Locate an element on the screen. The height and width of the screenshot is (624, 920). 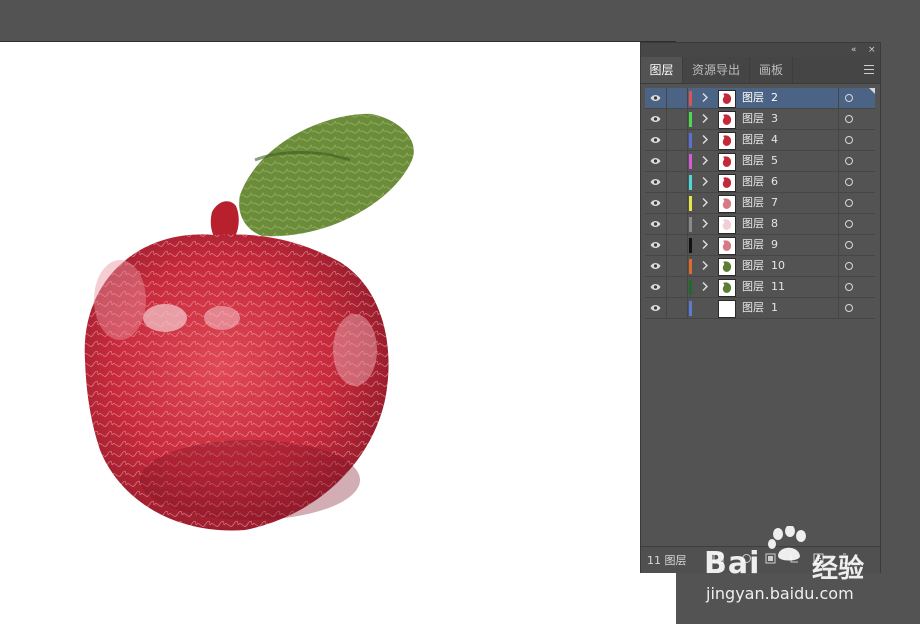
layer-row: 图层 6 is located at coordinates (760, 182).